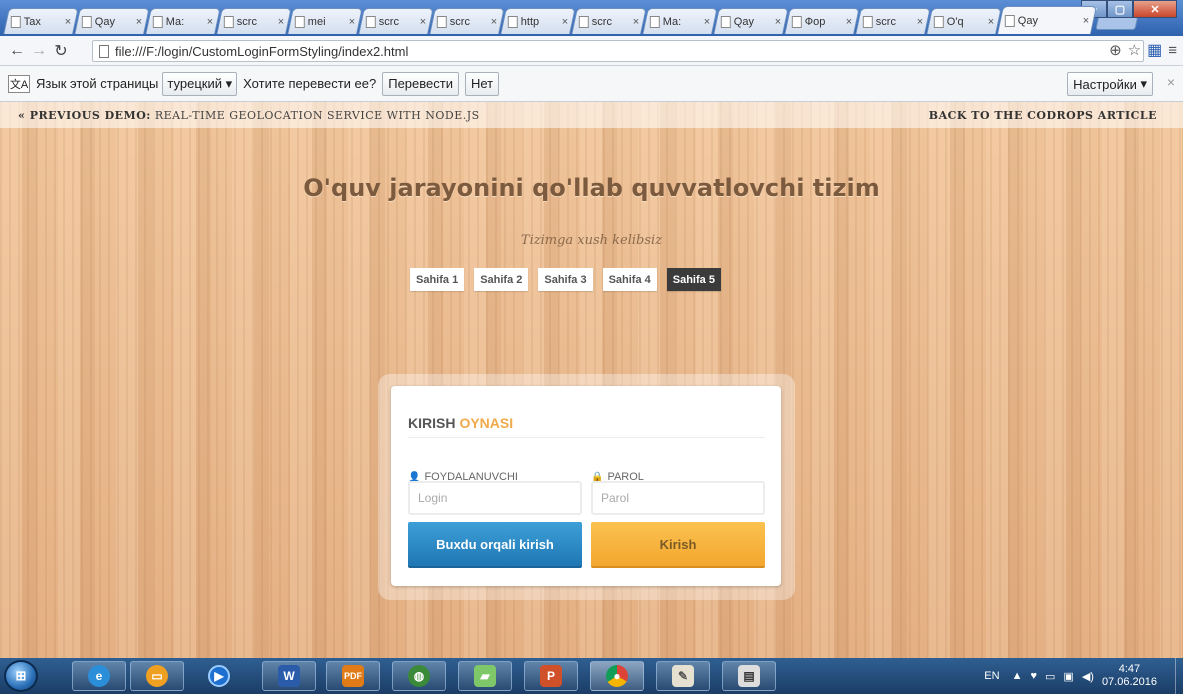 Image resolution: width=1183 pixels, height=694 pixels. Describe the element at coordinates (420, 83) in the screenshot. I see `translate-button: Перевести` at that location.